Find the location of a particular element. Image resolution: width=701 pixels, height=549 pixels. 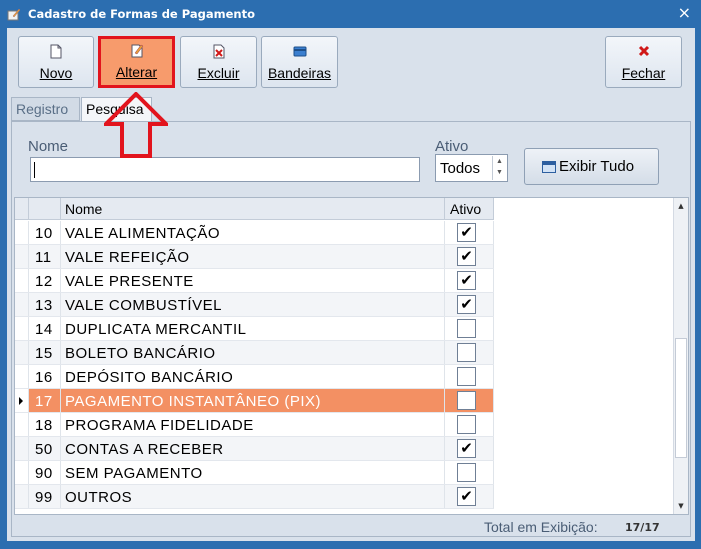

nome-label: Nome is located at coordinates (48, 146).